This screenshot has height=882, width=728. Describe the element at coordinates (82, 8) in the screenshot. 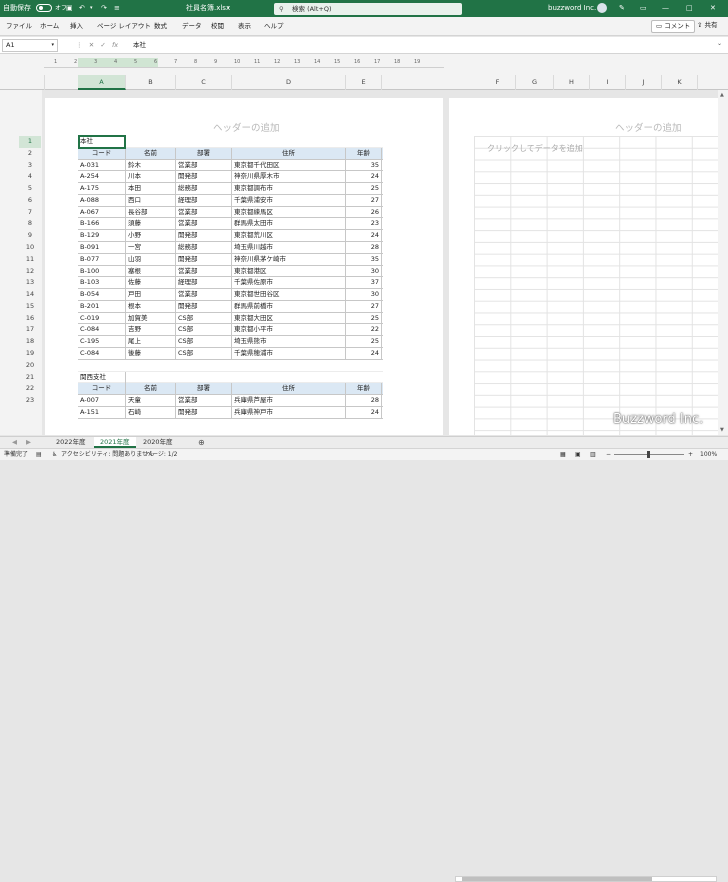

I see `undo-icon: ↶` at that location.